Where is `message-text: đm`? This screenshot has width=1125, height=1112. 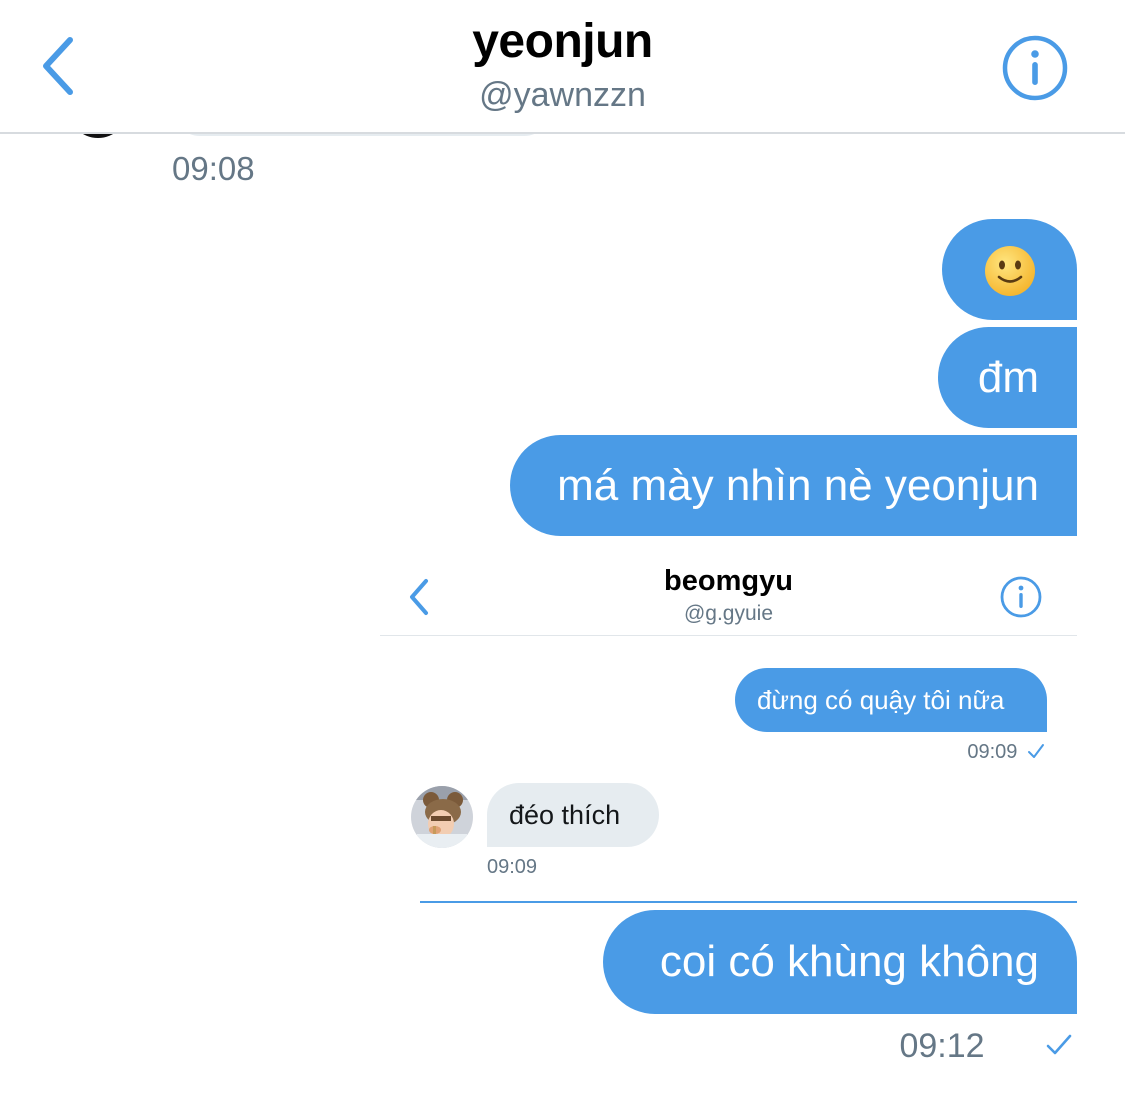 message-text: đm is located at coordinates (1008, 377).